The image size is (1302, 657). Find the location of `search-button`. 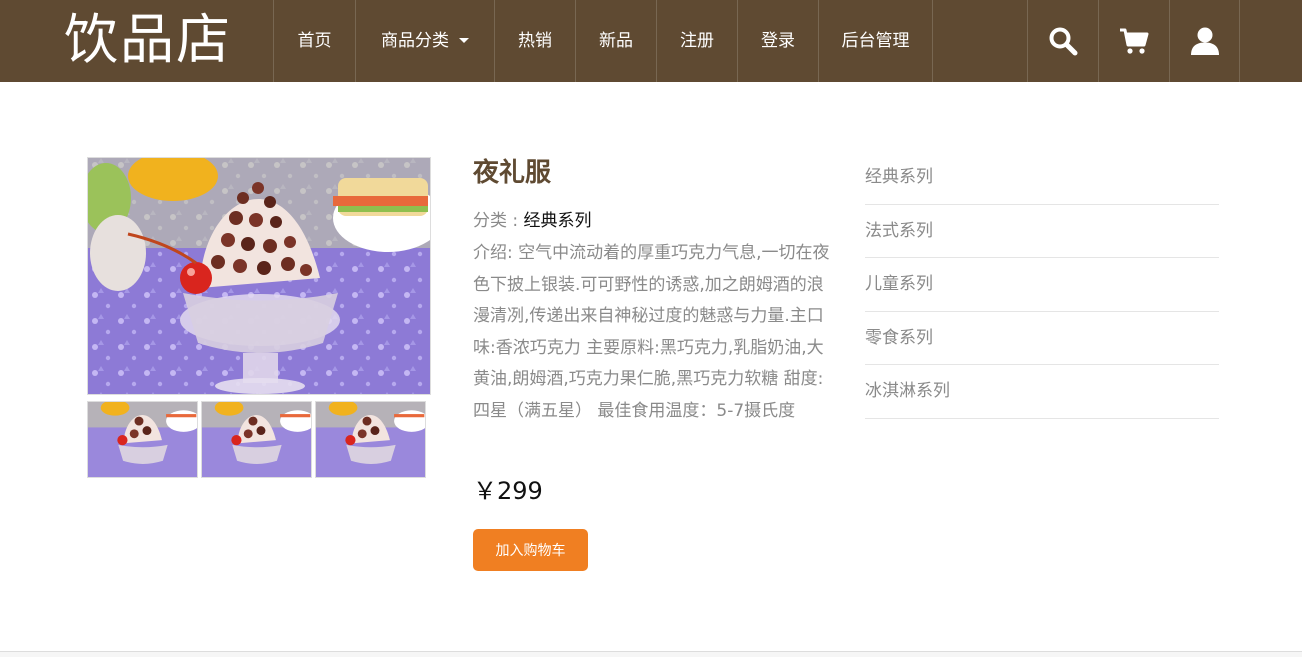

search-button is located at coordinates (1062, 41).